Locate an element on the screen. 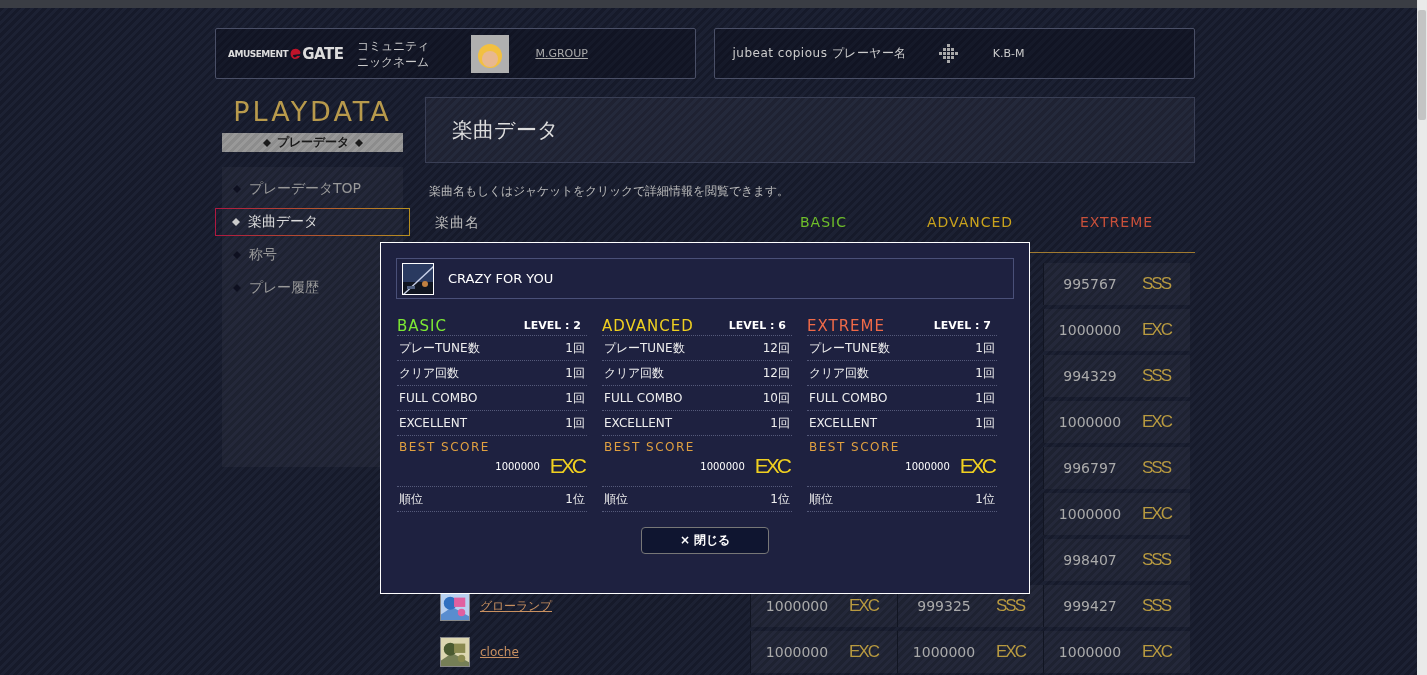  level: LEVEL : 7 is located at coordinates (962, 325).